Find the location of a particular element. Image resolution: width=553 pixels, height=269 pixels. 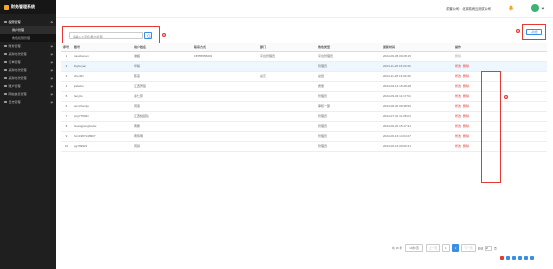

table-row: 5 fenyilu 泰仁邦 管理员 2024-09-03 11:17:54 修改 删除 is located at coordinates (304, 96).